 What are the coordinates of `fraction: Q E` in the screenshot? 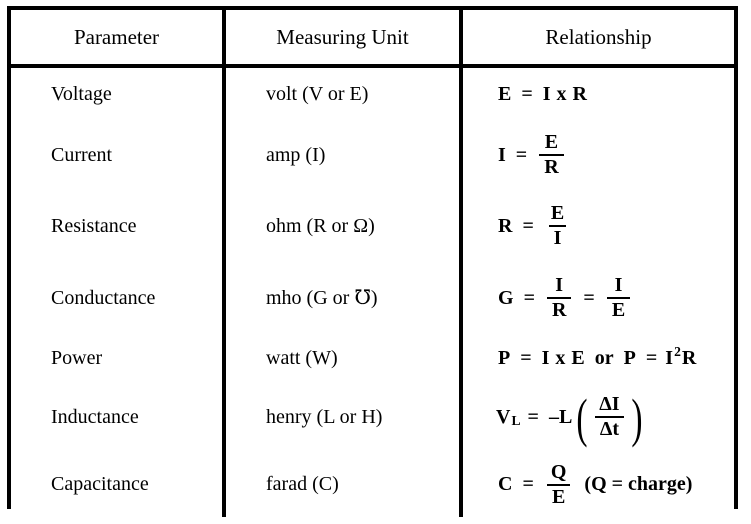 It's located at (559, 484).